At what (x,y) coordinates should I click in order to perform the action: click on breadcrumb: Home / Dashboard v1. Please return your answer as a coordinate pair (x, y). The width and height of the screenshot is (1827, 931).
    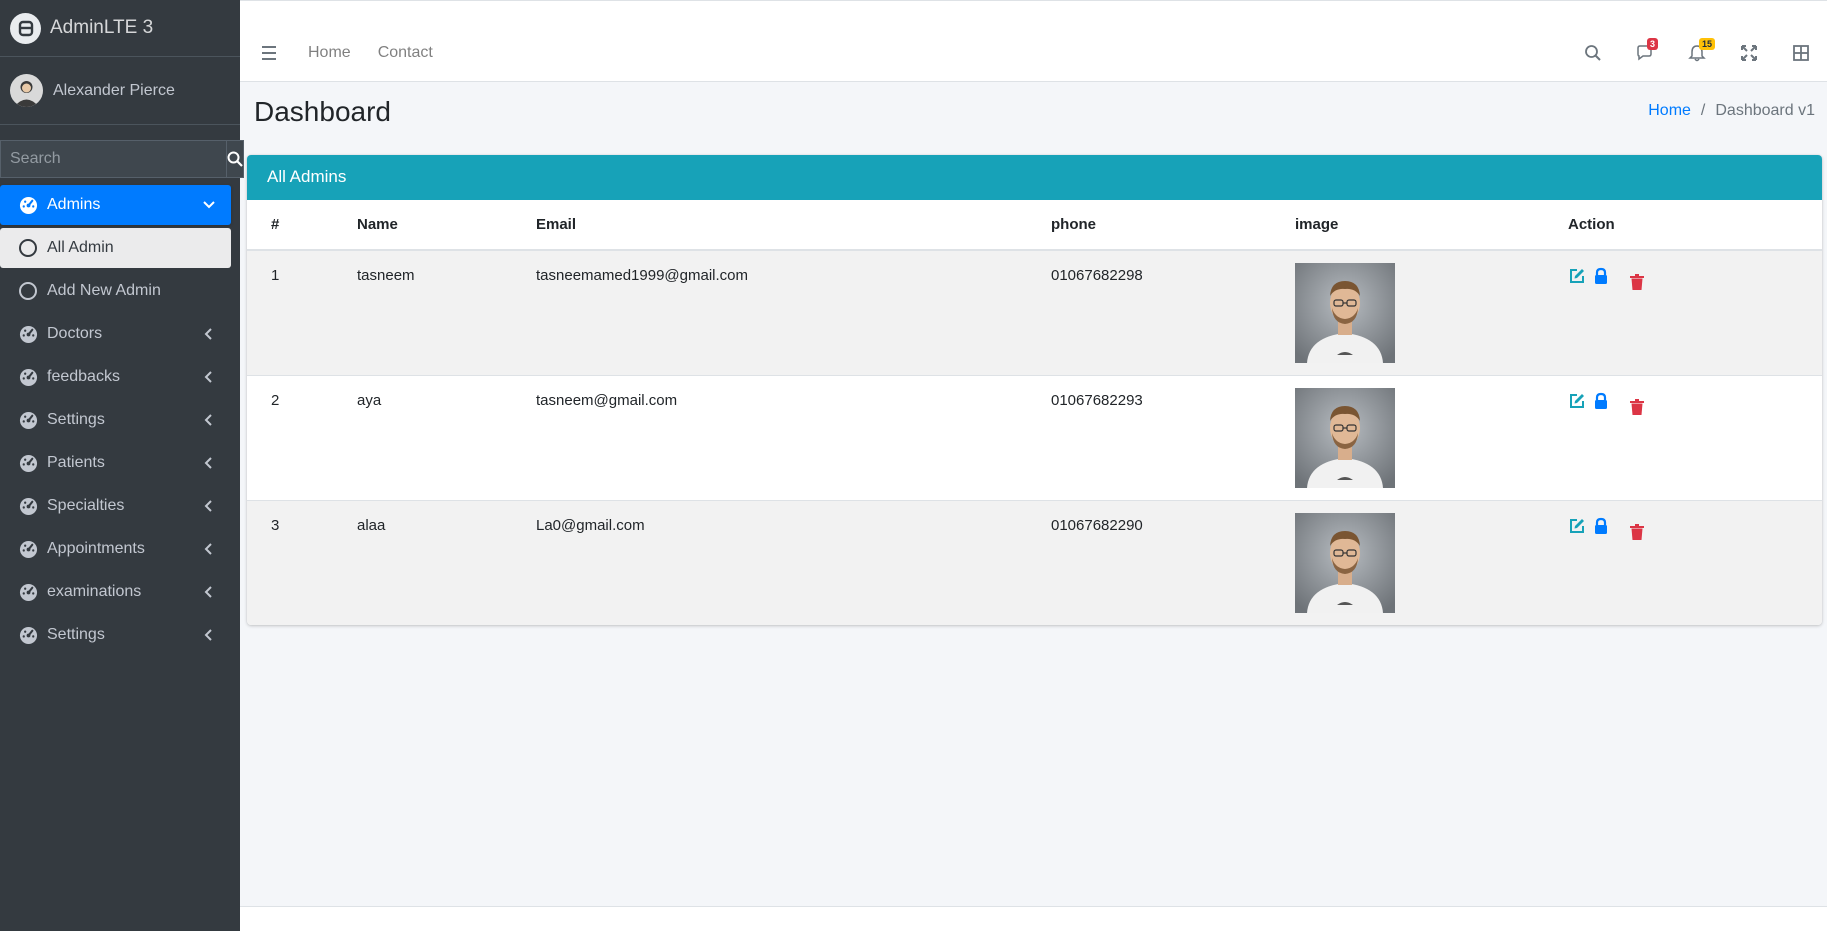
    Looking at the image, I should click on (1731, 111).